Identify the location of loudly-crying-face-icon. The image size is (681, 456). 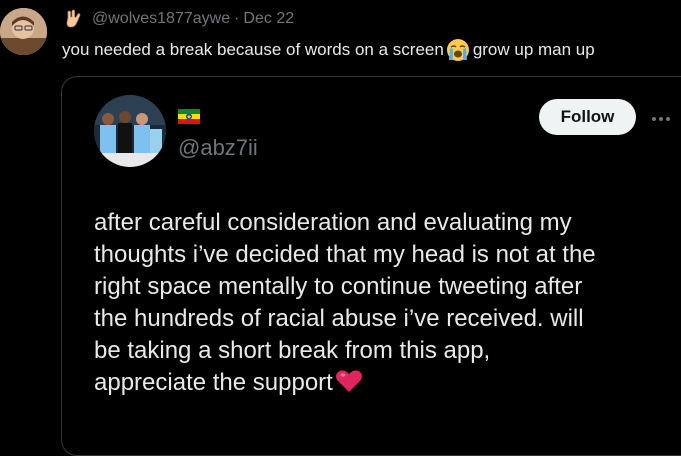
(458, 50).